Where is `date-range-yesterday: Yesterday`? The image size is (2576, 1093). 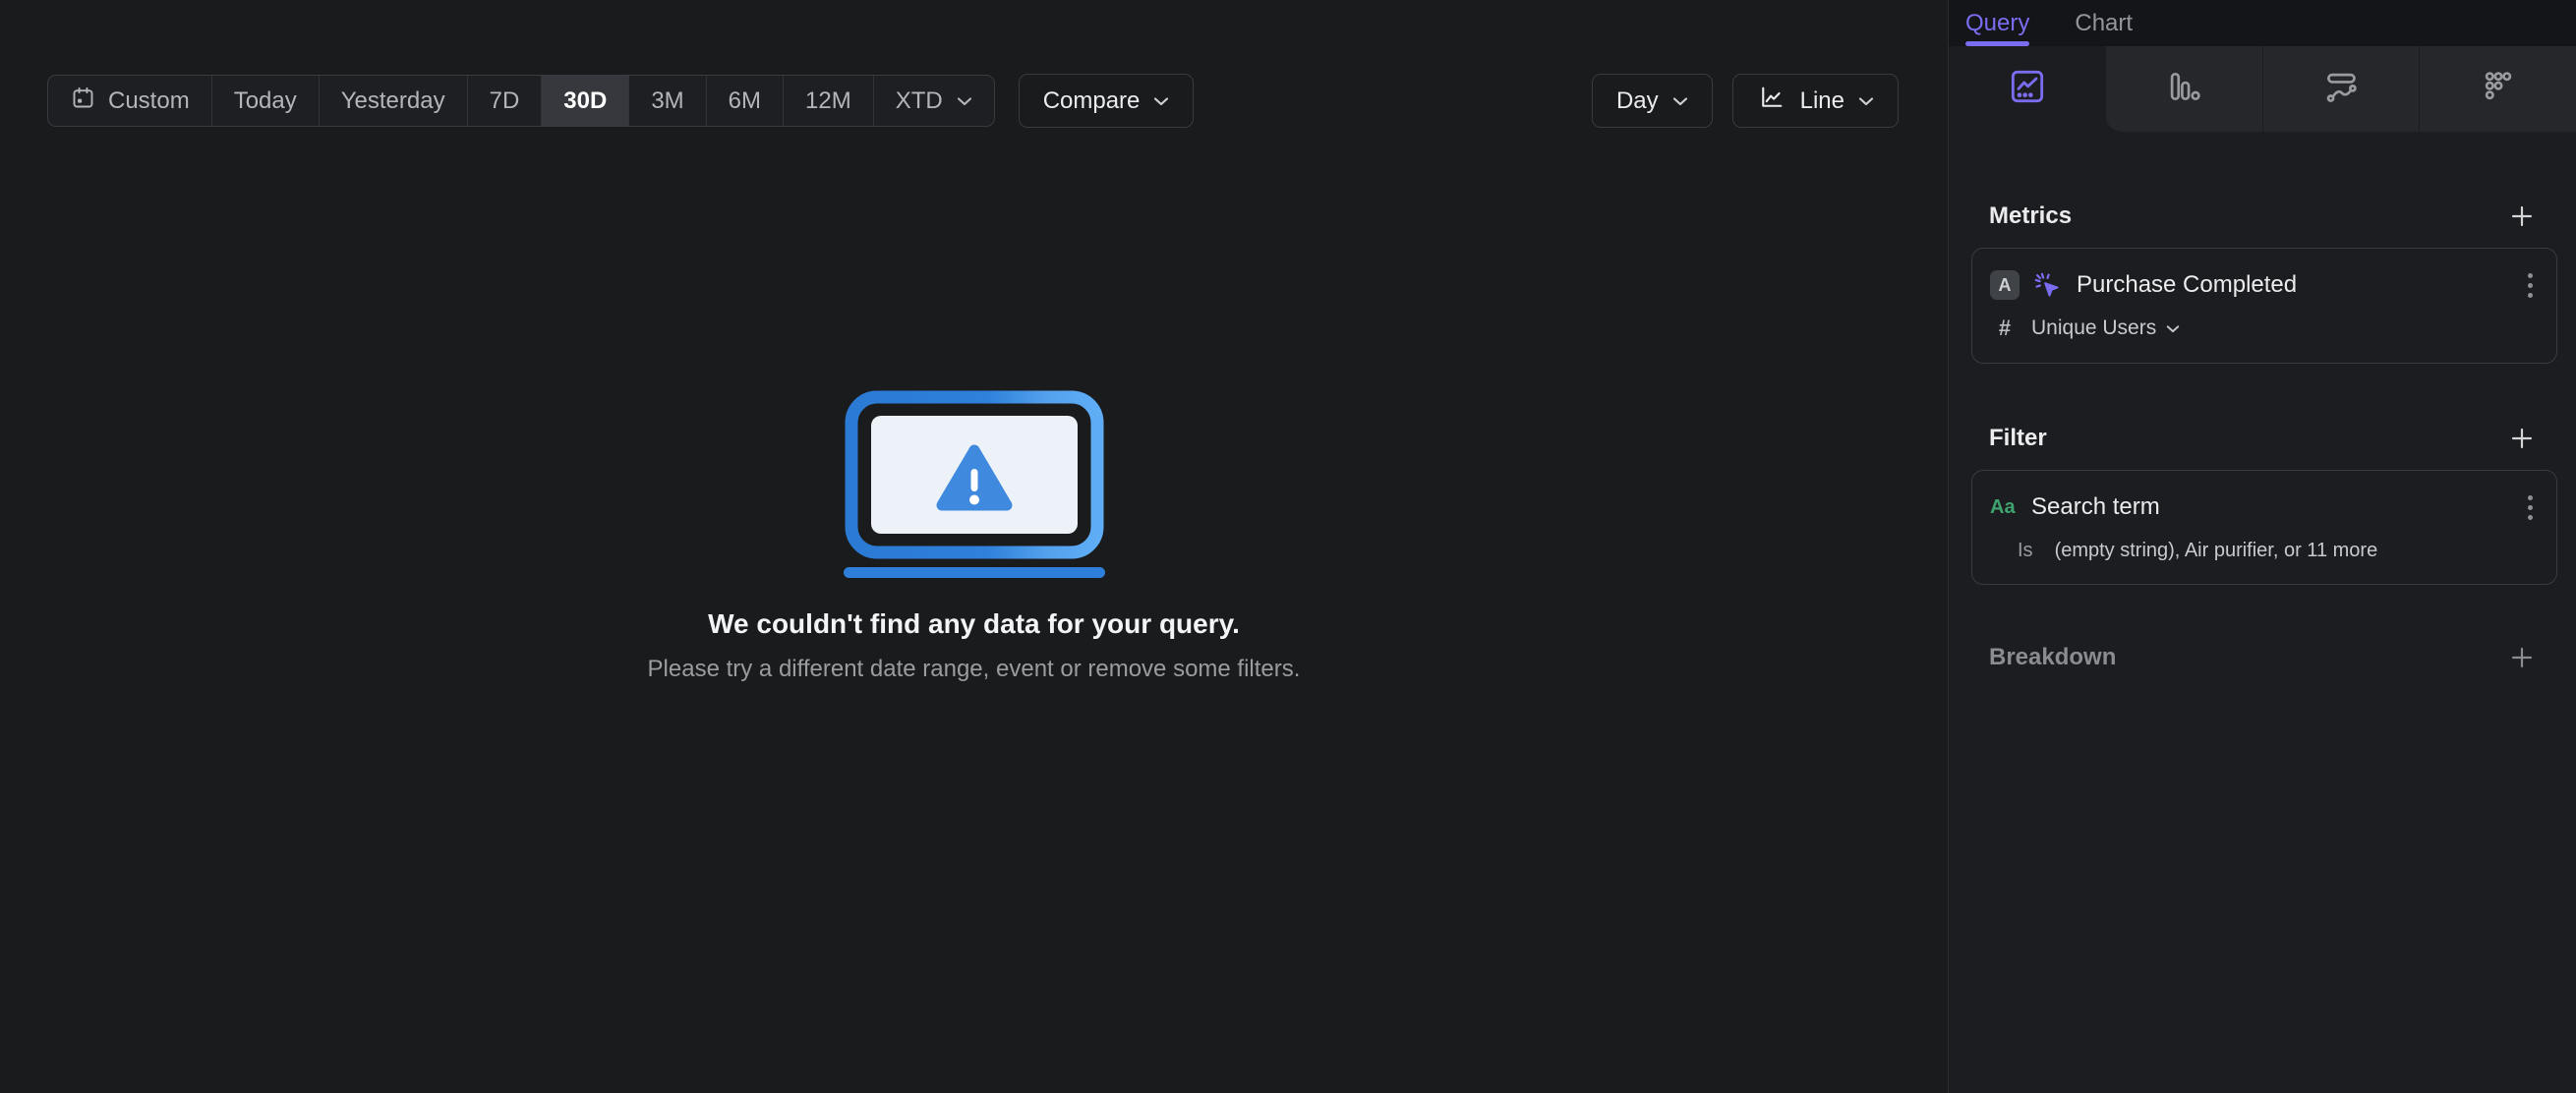
date-range-yesterday: Yesterday is located at coordinates (392, 101).